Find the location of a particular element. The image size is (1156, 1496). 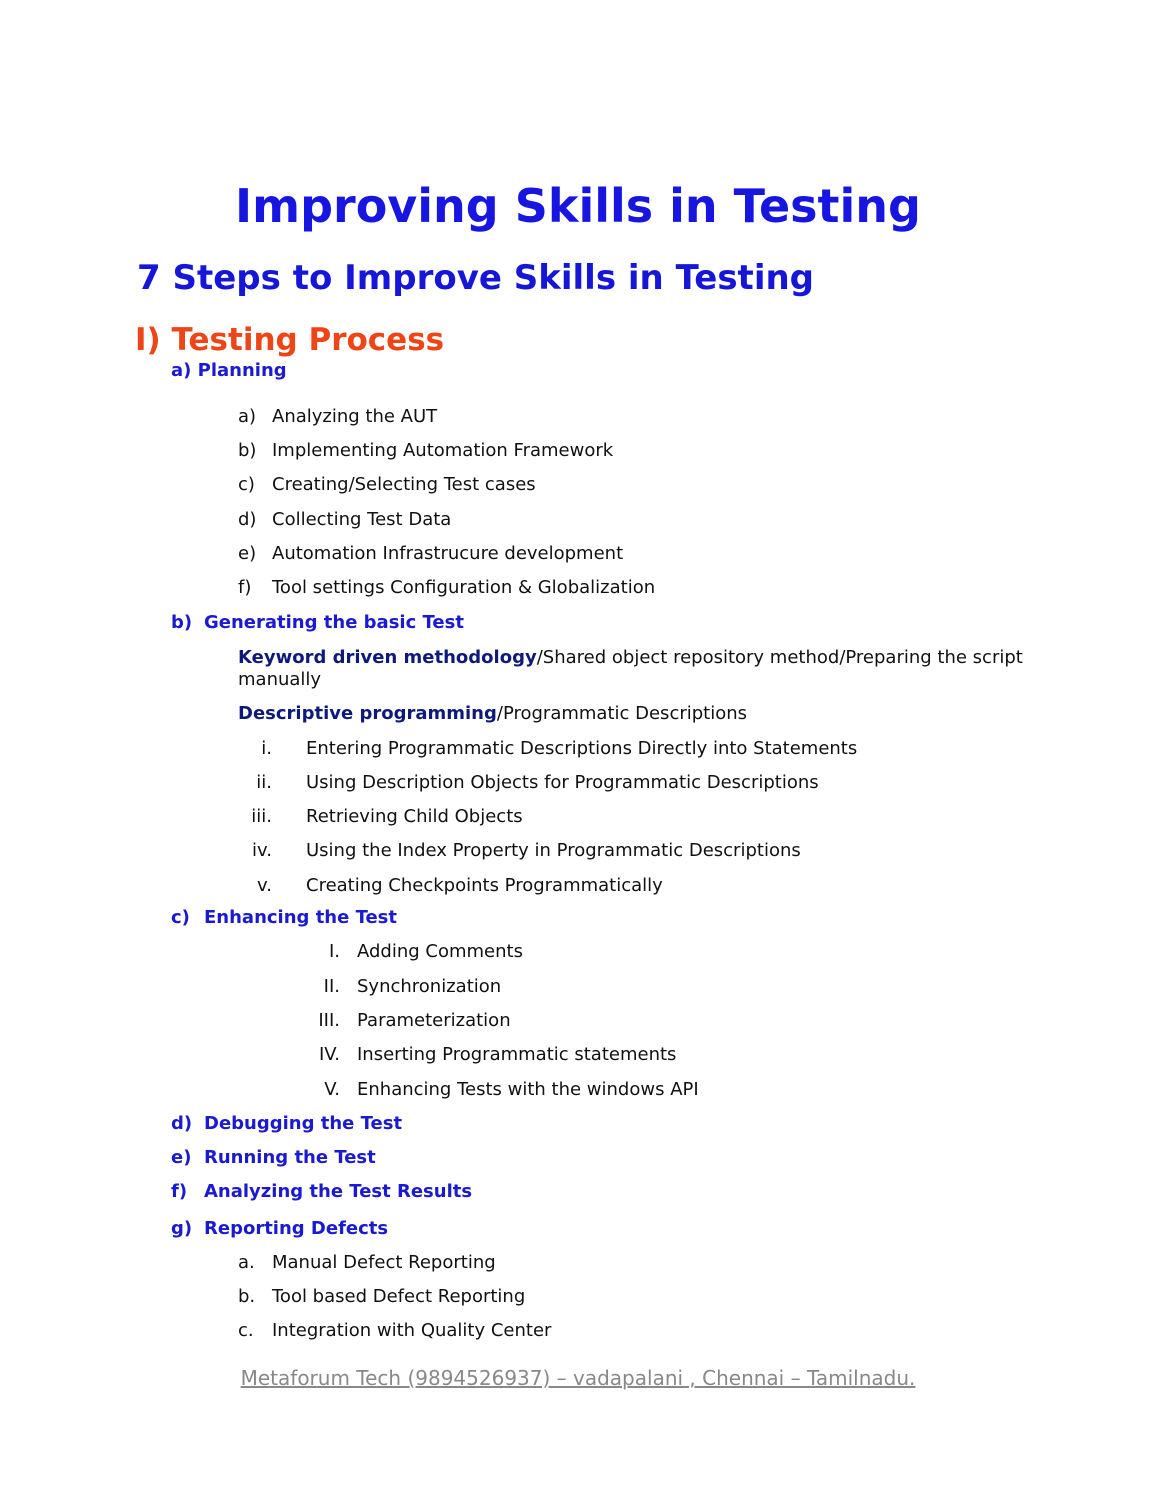

list-marker: c. is located at coordinates (246, 1330).